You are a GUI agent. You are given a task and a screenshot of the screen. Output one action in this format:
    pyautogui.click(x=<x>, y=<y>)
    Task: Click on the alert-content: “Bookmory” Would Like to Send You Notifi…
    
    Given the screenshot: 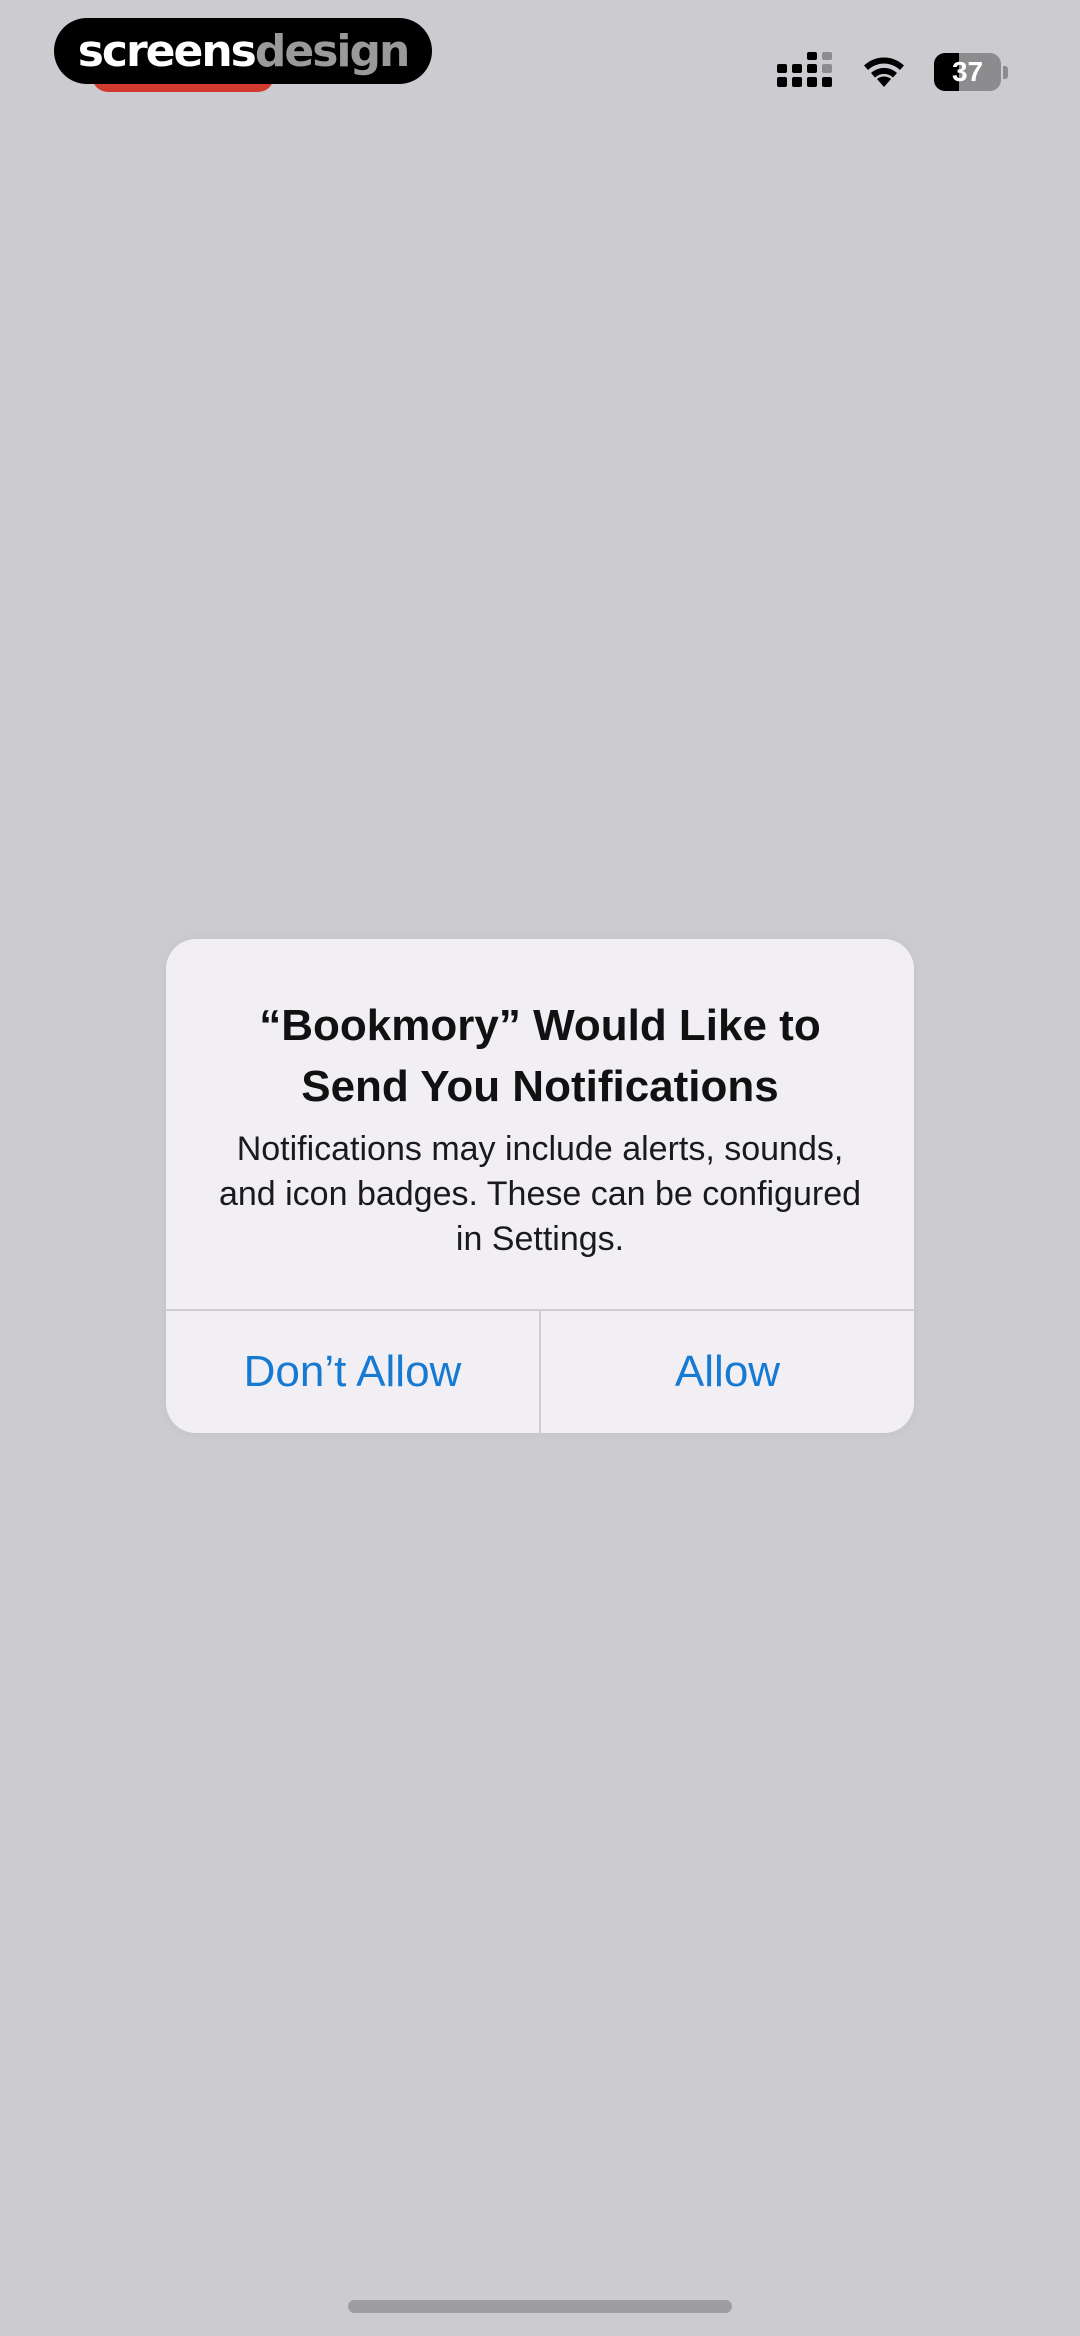 What is the action you would take?
    pyautogui.click(x=540, y=1124)
    